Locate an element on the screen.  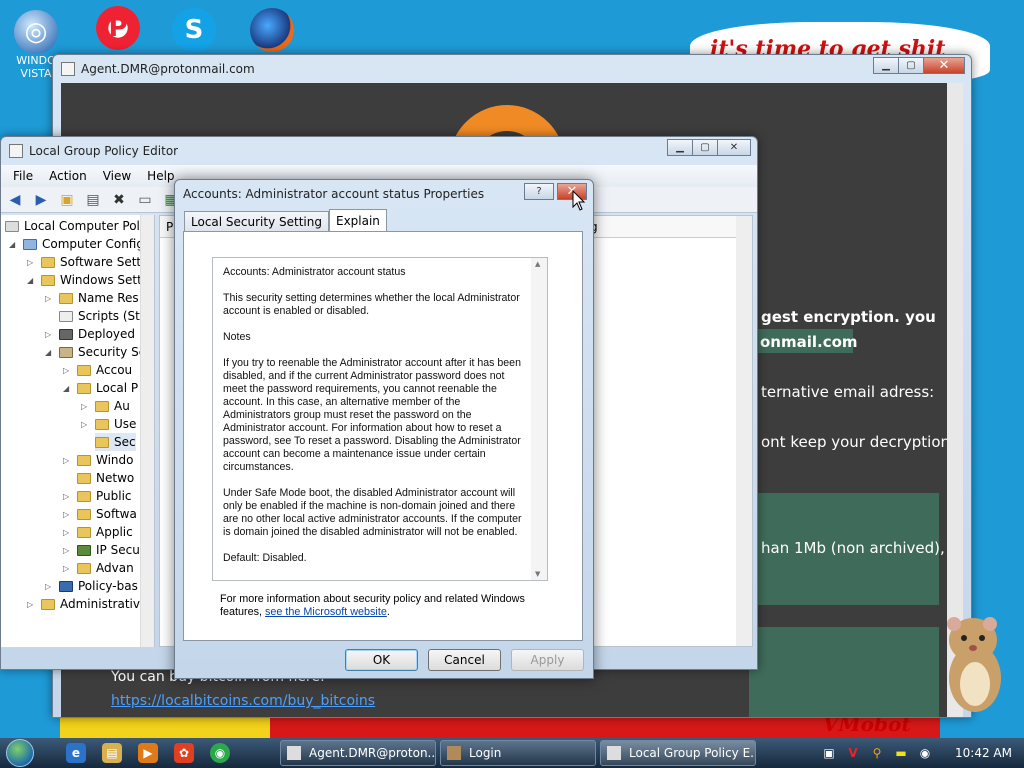
task-login: Login is located at coordinates (518, 753).